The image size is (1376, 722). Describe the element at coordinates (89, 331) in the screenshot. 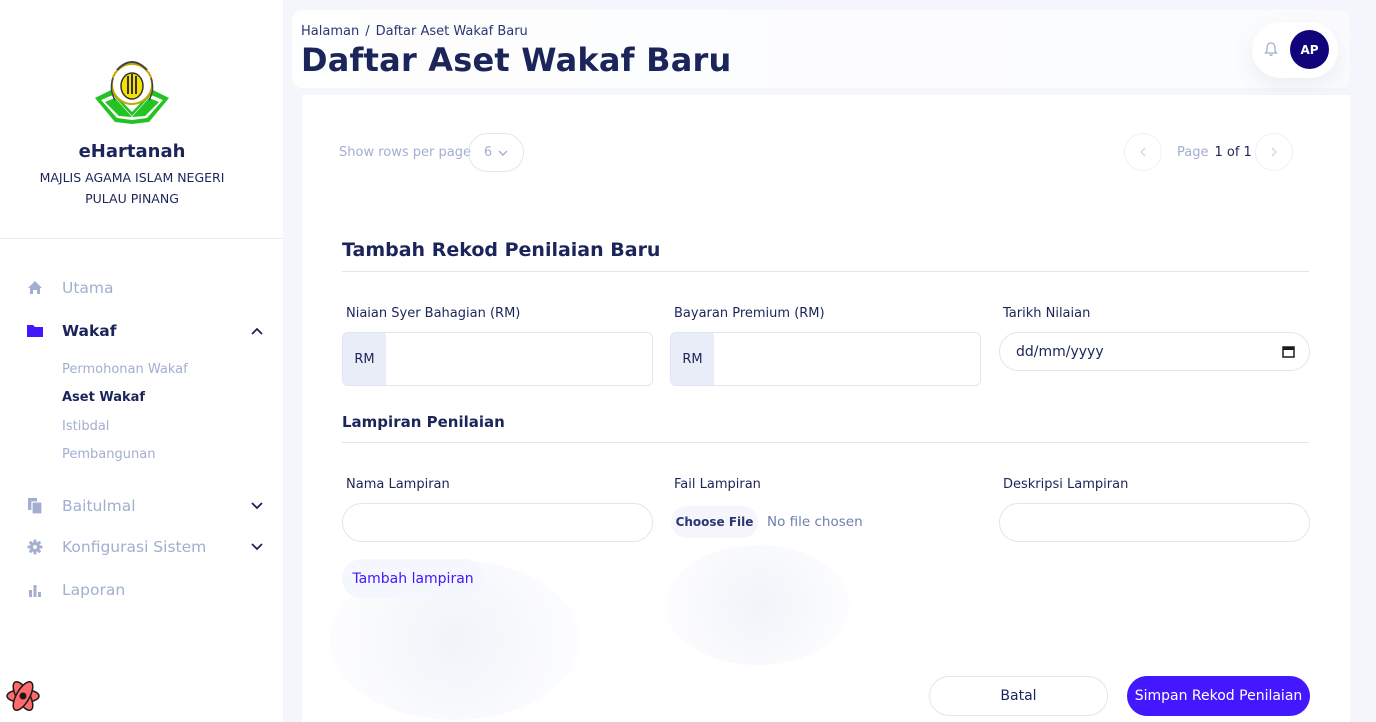

I see `sidebar-item-label: Wakaf` at that location.